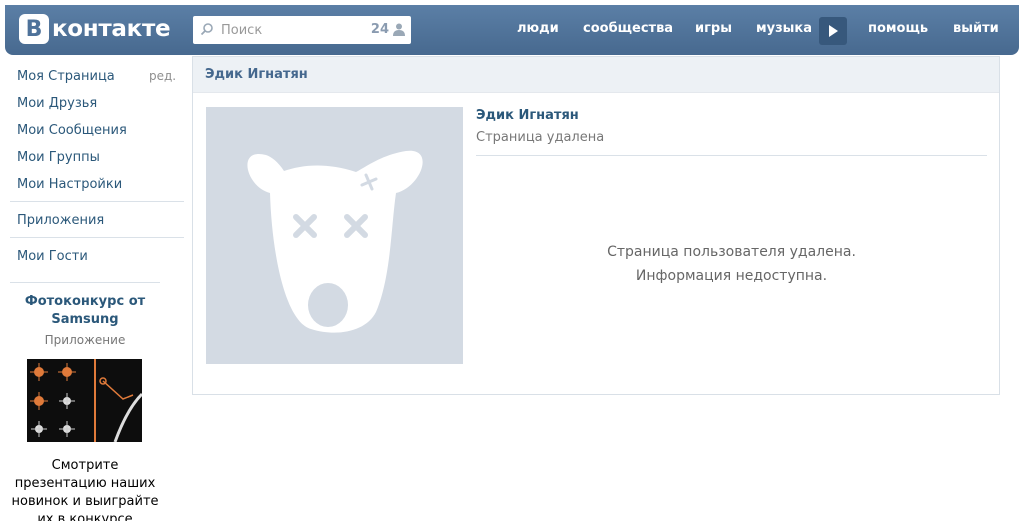  Describe the element at coordinates (85, 311) in the screenshot. I see `promo-title: Фотоконкурс от Samsung` at that location.